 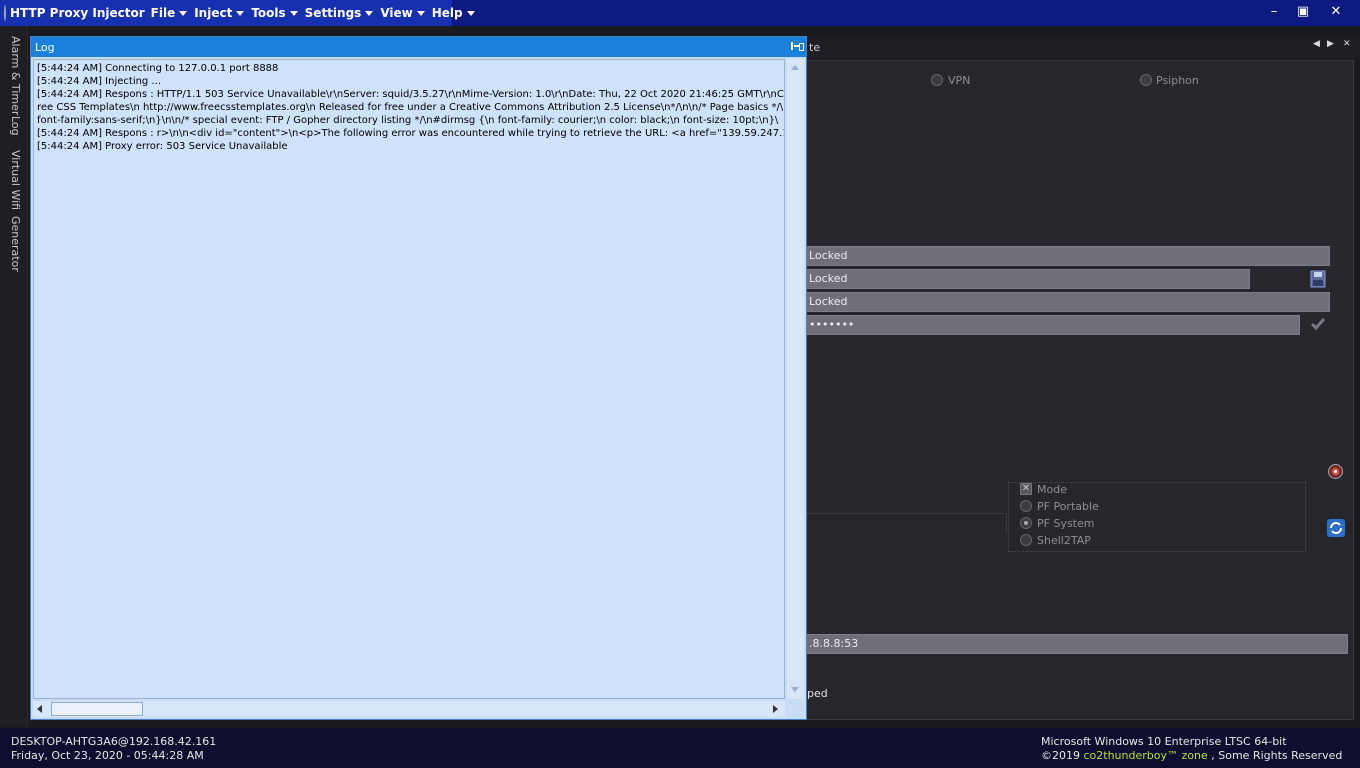 What do you see at coordinates (1064, 540) in the screenshot?
I see `shell2tap-label: Shell2TAP` at bounding box center [1064, 540].